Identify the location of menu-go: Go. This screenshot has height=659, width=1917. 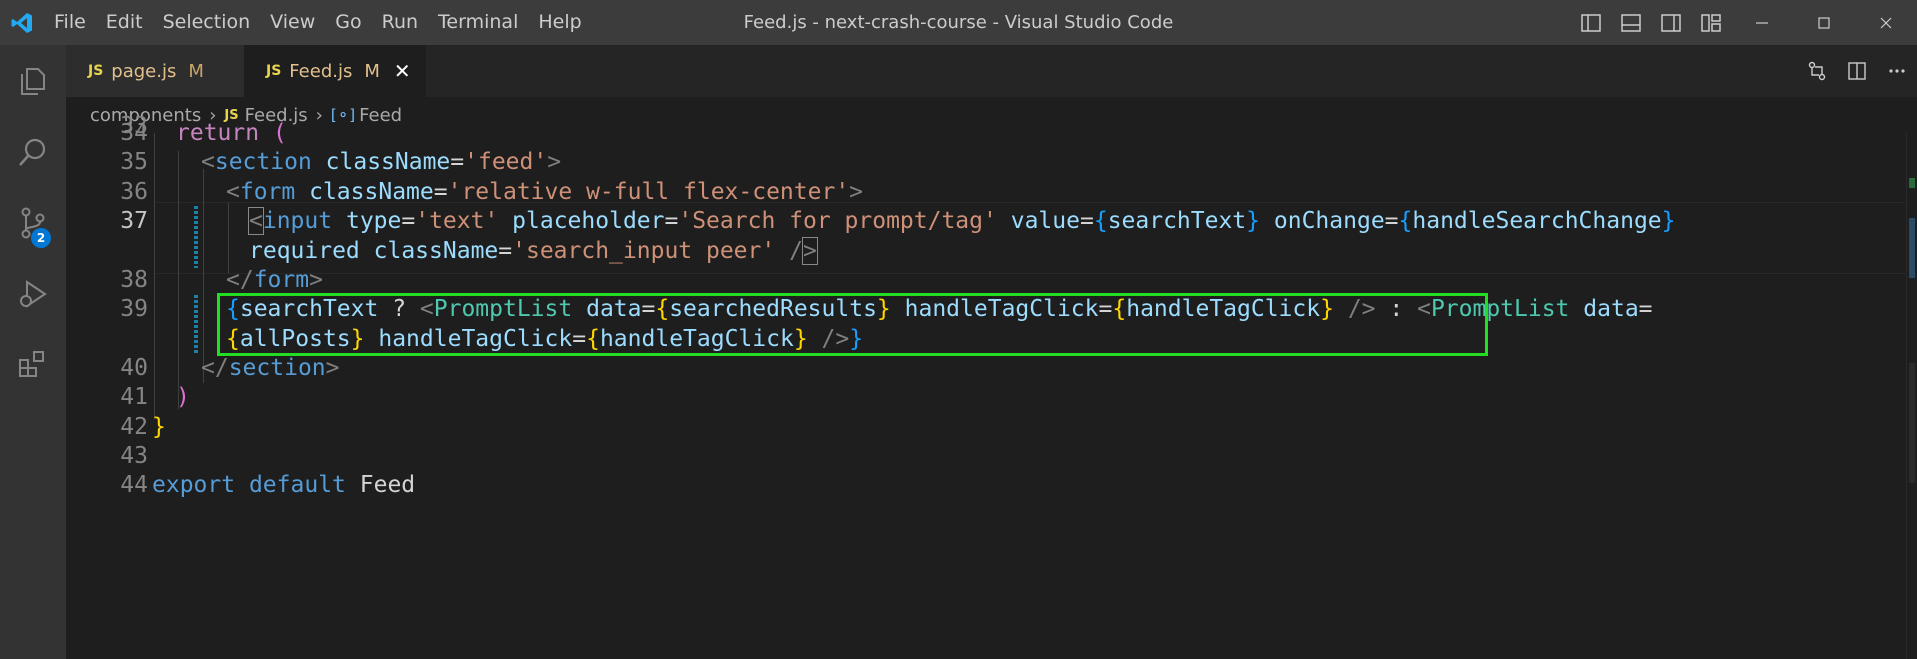
(348, 22).